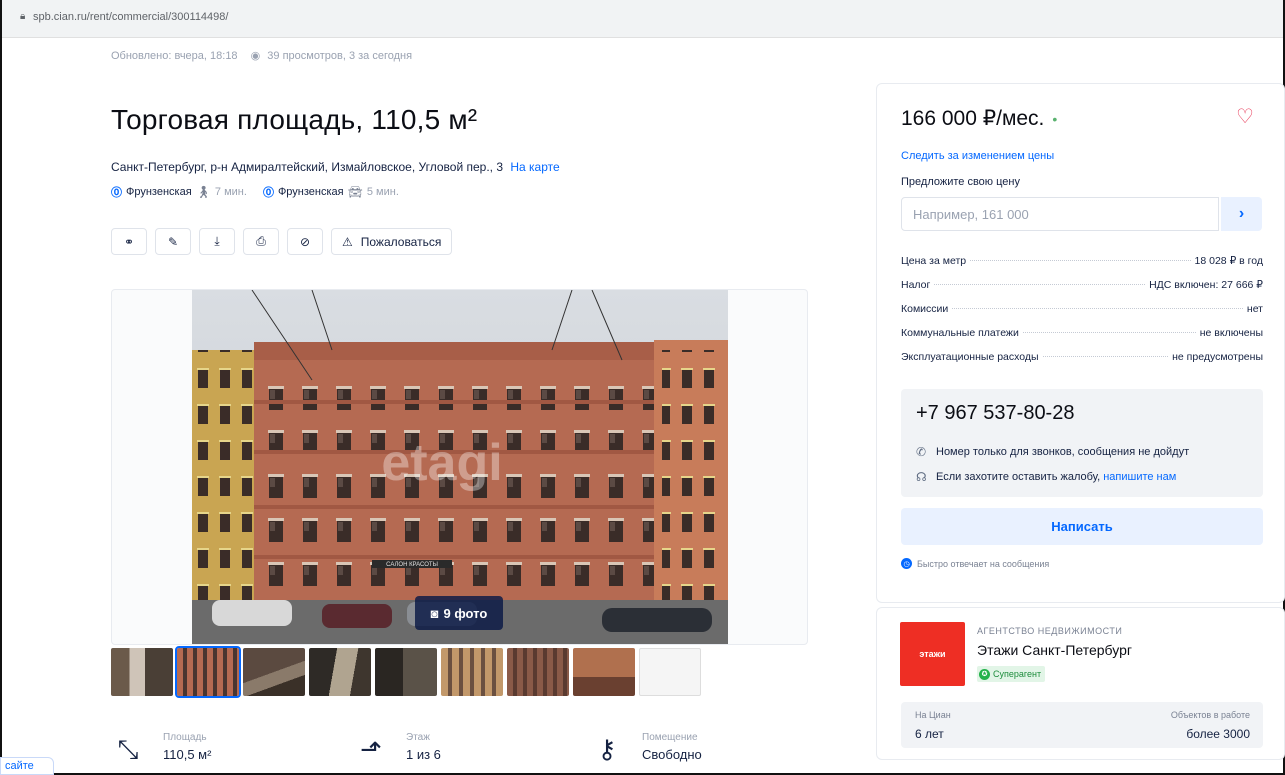  Describe the element at coordinates (929, 734) in the screenshot. I see `stat-value: 6 лет` at that location.